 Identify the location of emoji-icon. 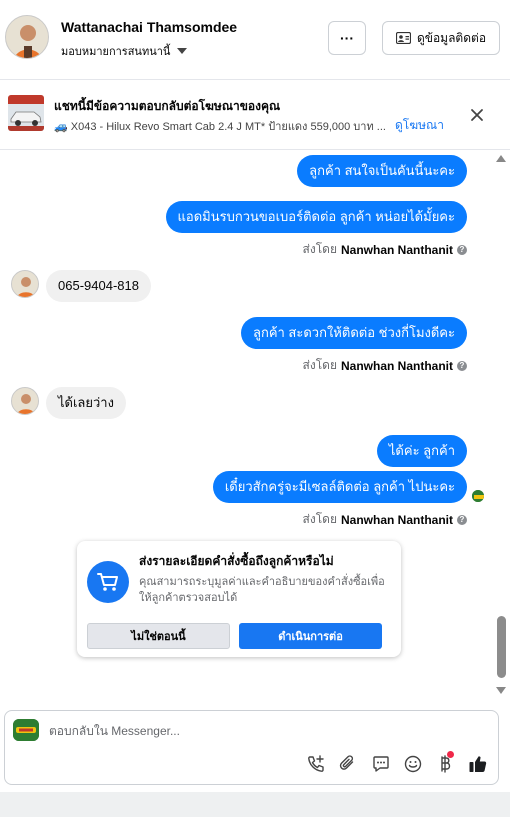
(413, 764).